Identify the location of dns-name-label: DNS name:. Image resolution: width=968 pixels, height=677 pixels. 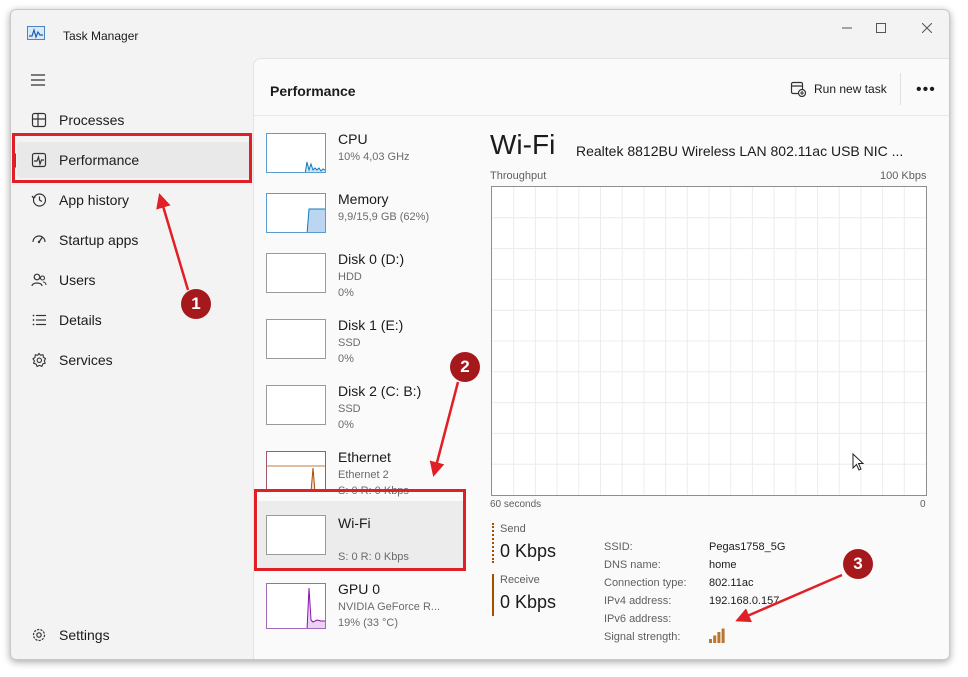
(632, 565).